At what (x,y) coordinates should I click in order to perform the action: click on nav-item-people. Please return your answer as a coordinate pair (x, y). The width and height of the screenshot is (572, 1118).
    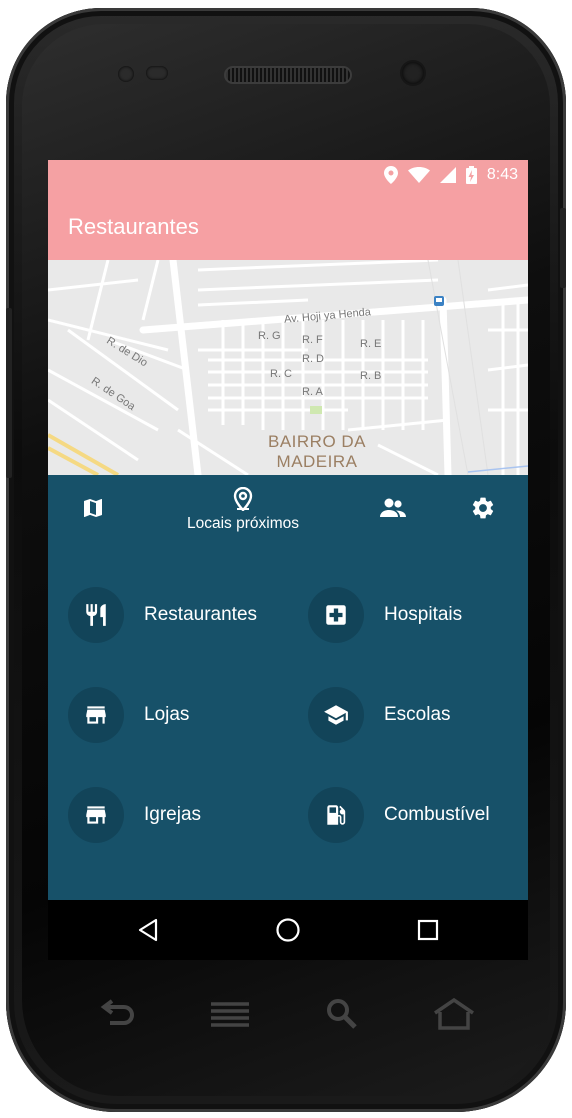
    Looking at the image, I should click on (393, 510).